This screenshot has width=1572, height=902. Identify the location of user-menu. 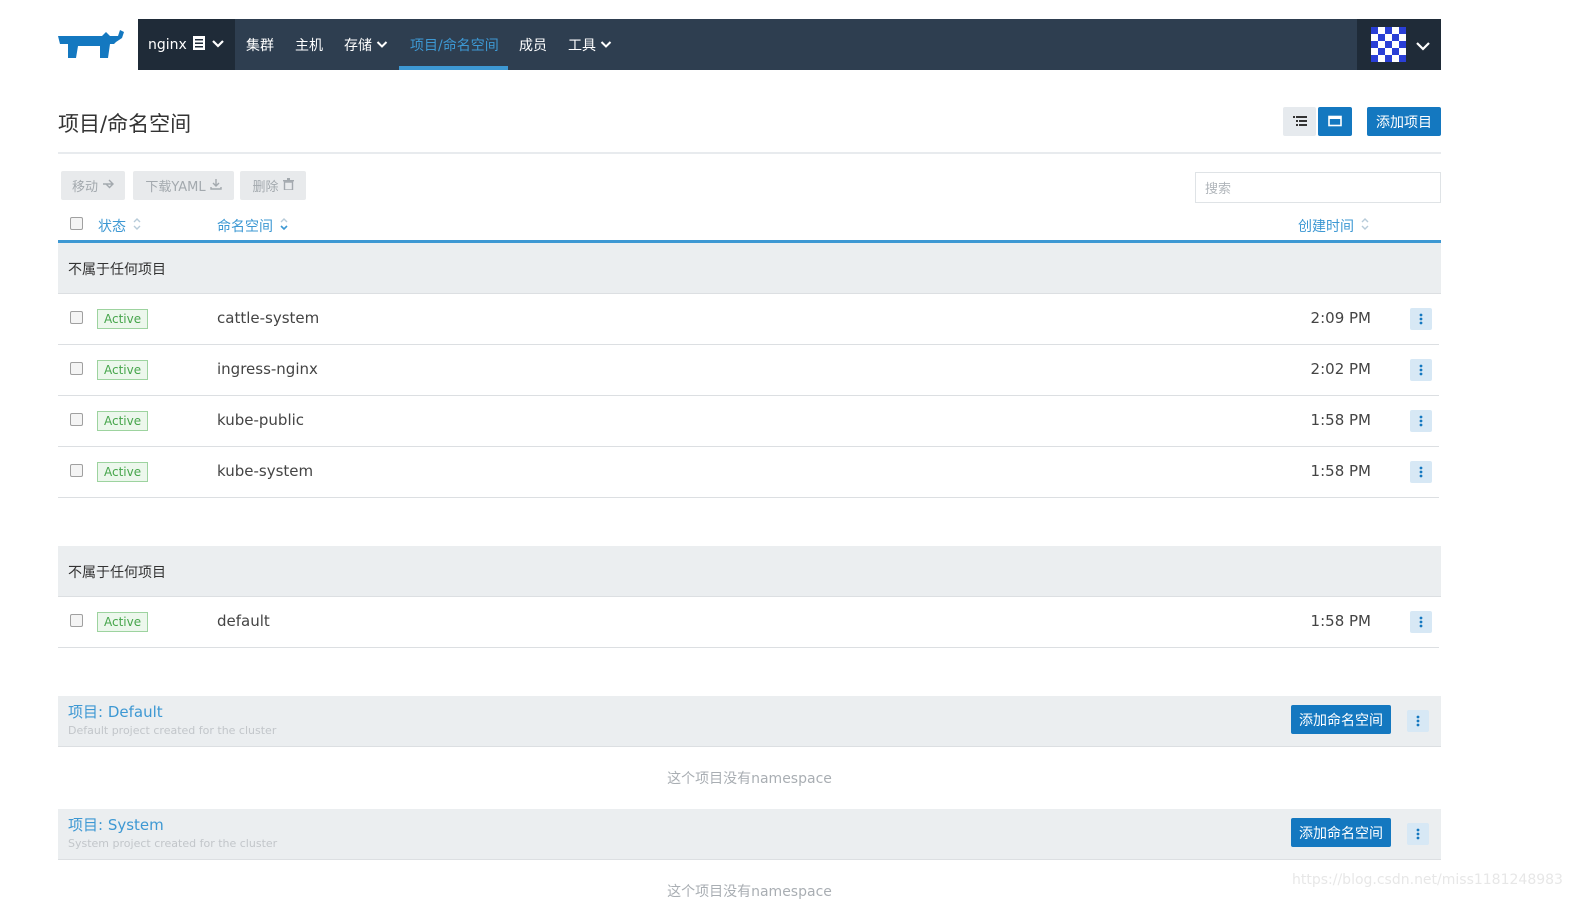
(1399, 44).